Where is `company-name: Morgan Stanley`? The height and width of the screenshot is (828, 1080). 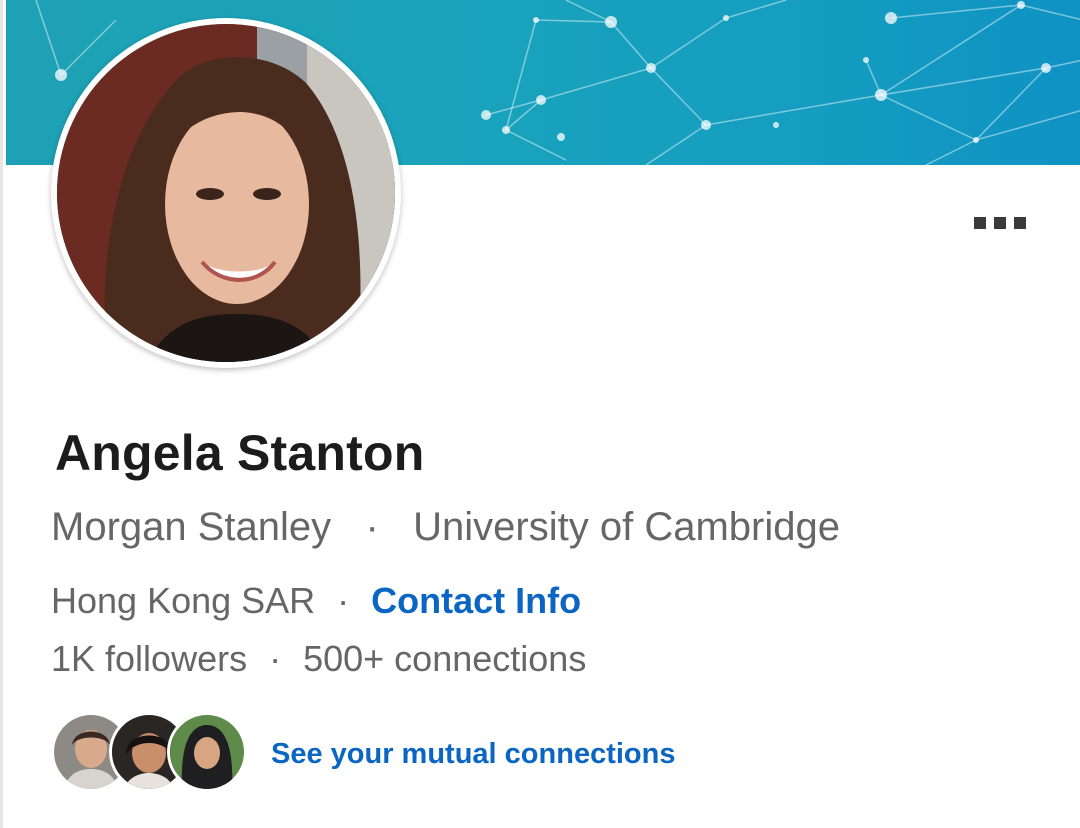 company-name: Morgan Stanley is located at coordinates (191, 527).